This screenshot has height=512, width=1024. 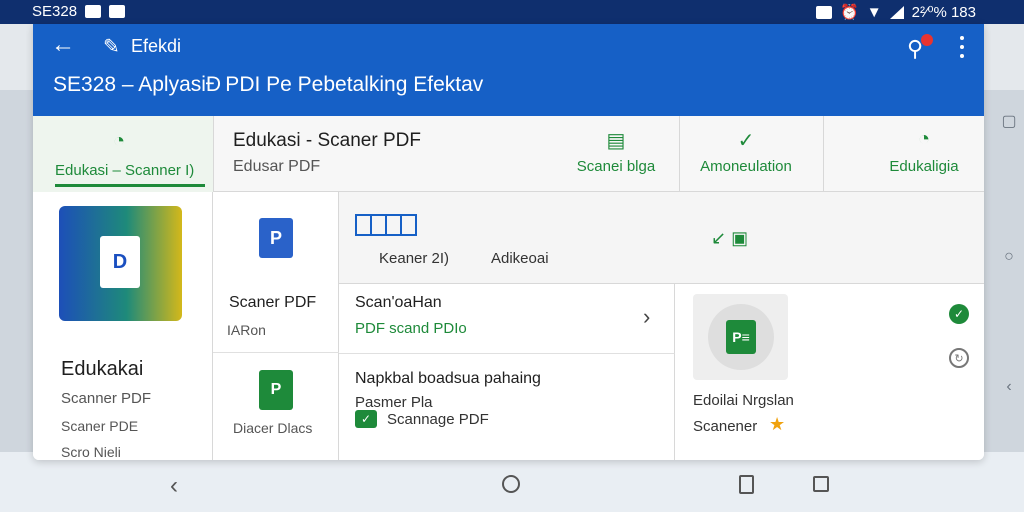 I want to click on doc-icon, so click(x=746, y=484).